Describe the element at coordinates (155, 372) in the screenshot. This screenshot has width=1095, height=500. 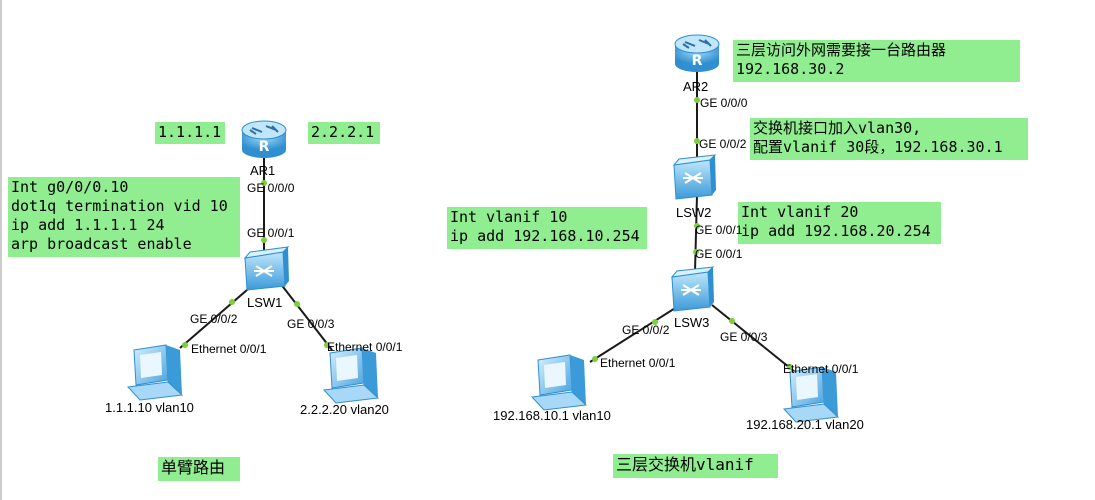
I see `pc1-icon` at that location.